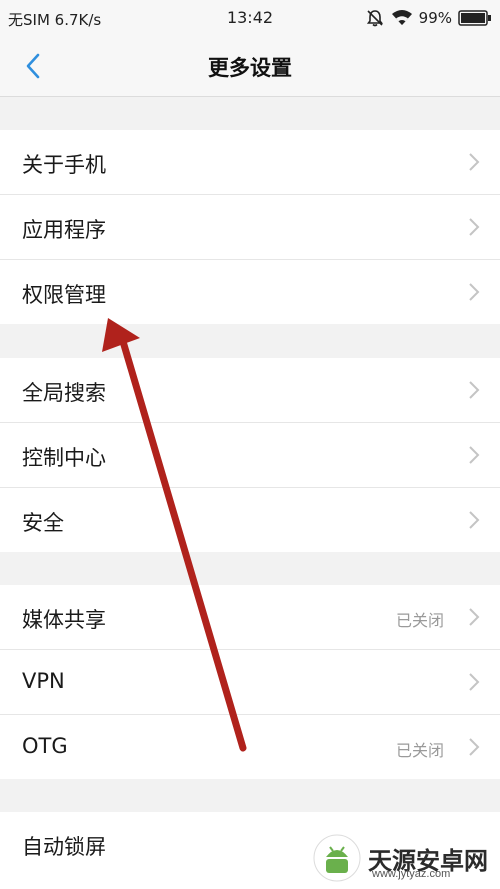  Describe the element at coordinates (411, 874) in the screenshot. I see `watermark-url: www.jytyaz.com` at that location.